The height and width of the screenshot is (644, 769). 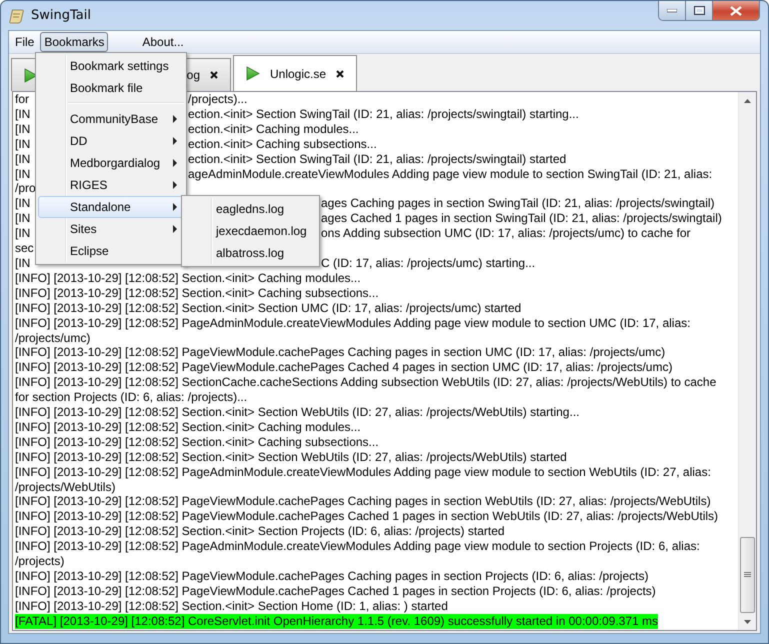 I want to click on maximize-icon, so click(x=699, y=10).